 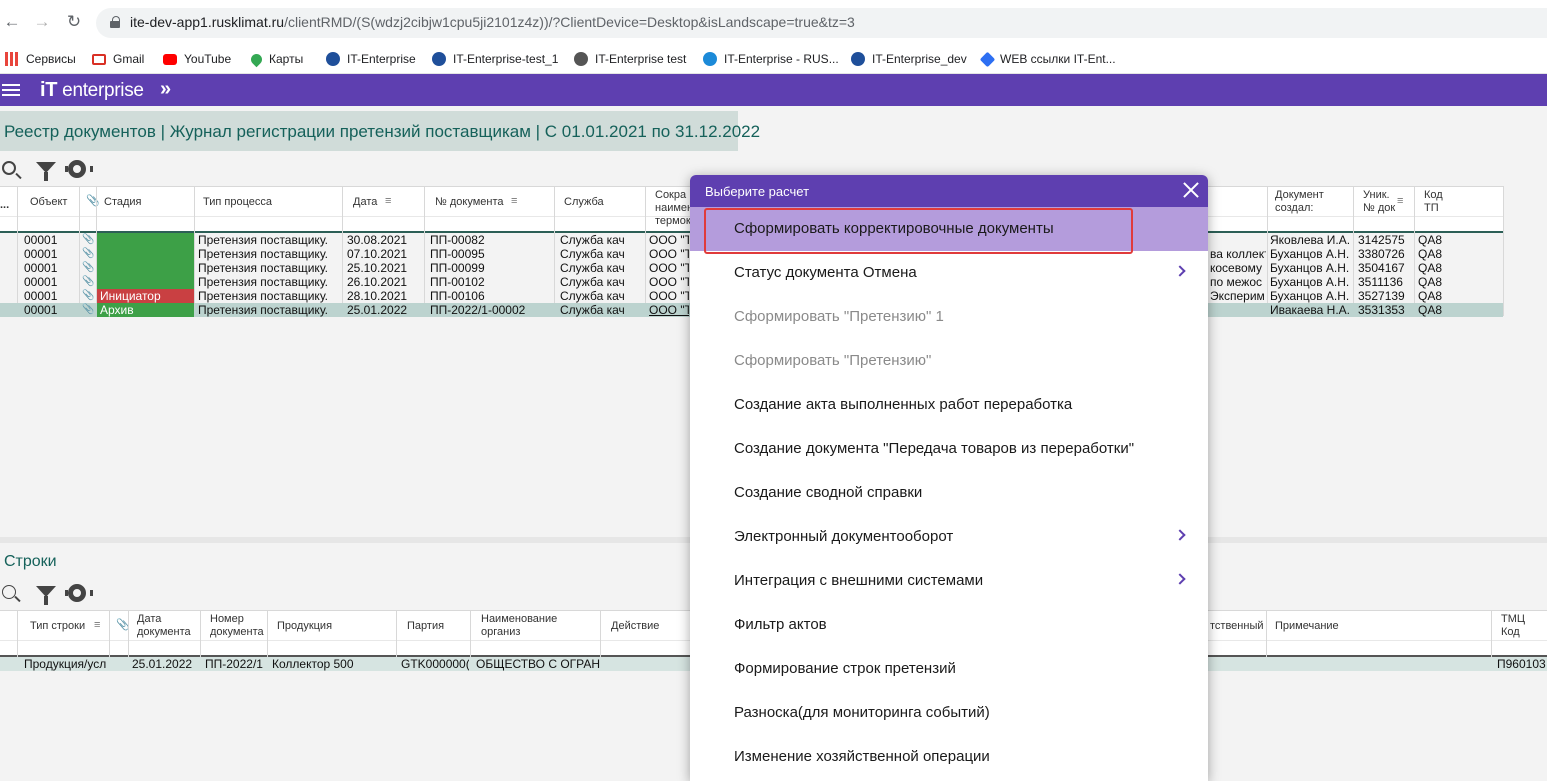 What do you see at coordinates (1299, 202) in the screenshot?
I see `col-created-by: Документ создал:` at bounding box center [1299, 202].